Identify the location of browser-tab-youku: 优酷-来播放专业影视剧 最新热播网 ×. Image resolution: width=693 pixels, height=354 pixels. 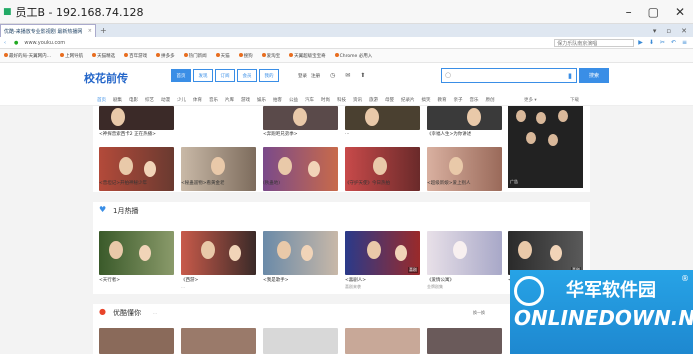
(48, 30).